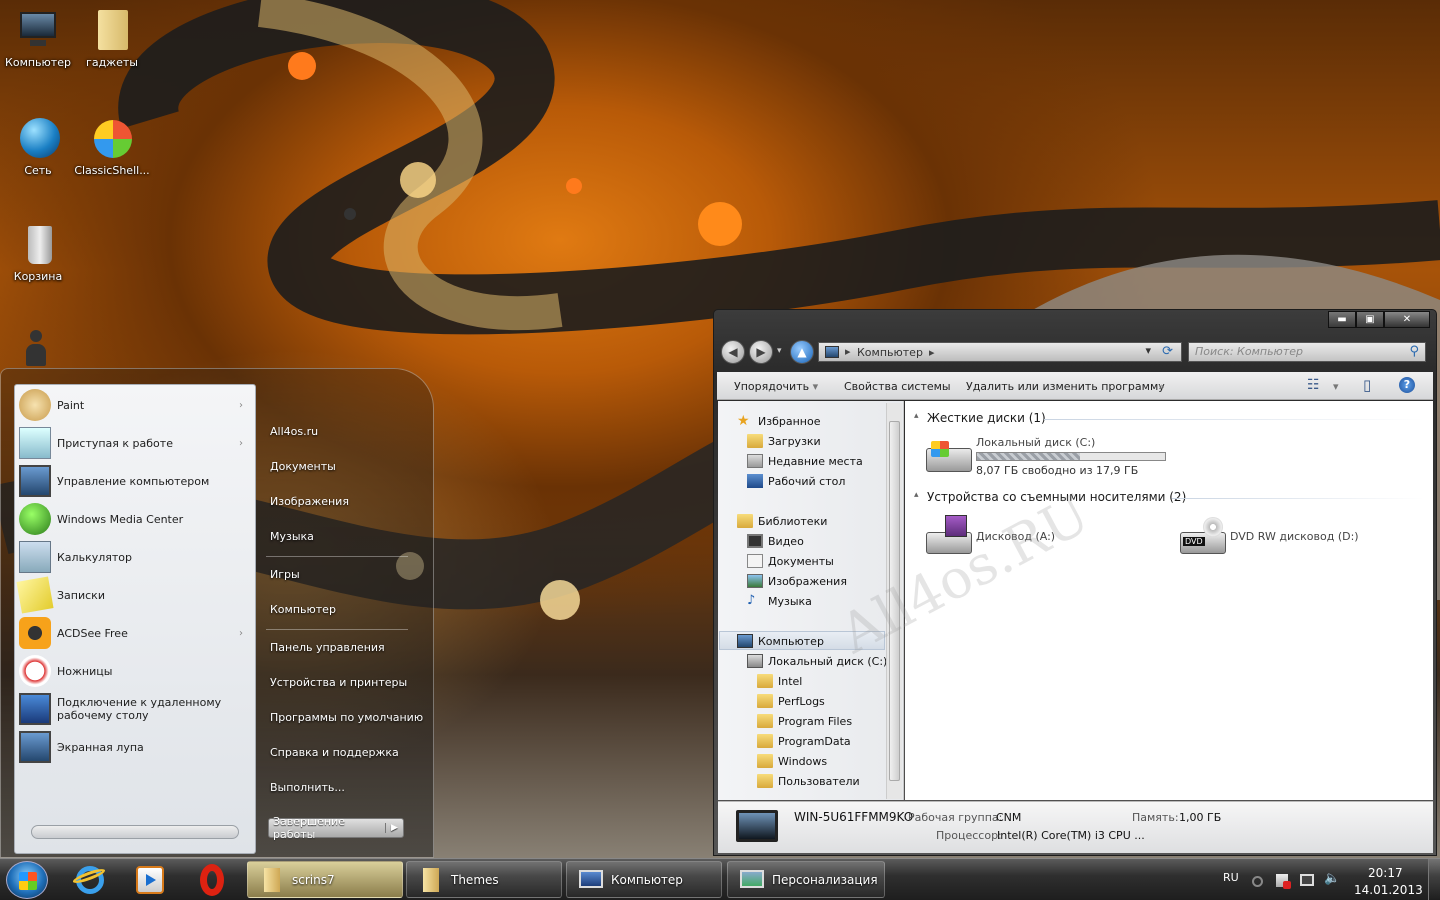 The height and width of the screenshot is (900, 1440). What do you see at coordinates (805, 461) in the screenshot?
I see `nav-recent-places: Недавние места` at bounding box center [805, 461].